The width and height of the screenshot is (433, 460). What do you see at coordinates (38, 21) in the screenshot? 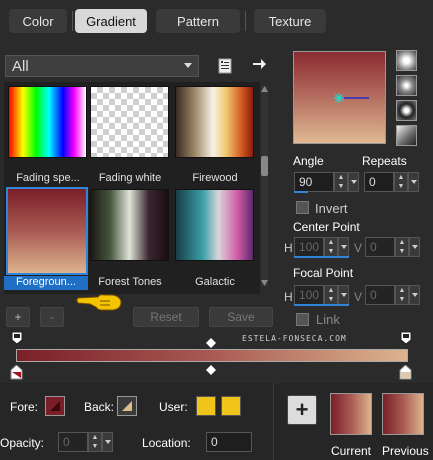
I see `tab-color: Color` at bounding box center [38, 21].